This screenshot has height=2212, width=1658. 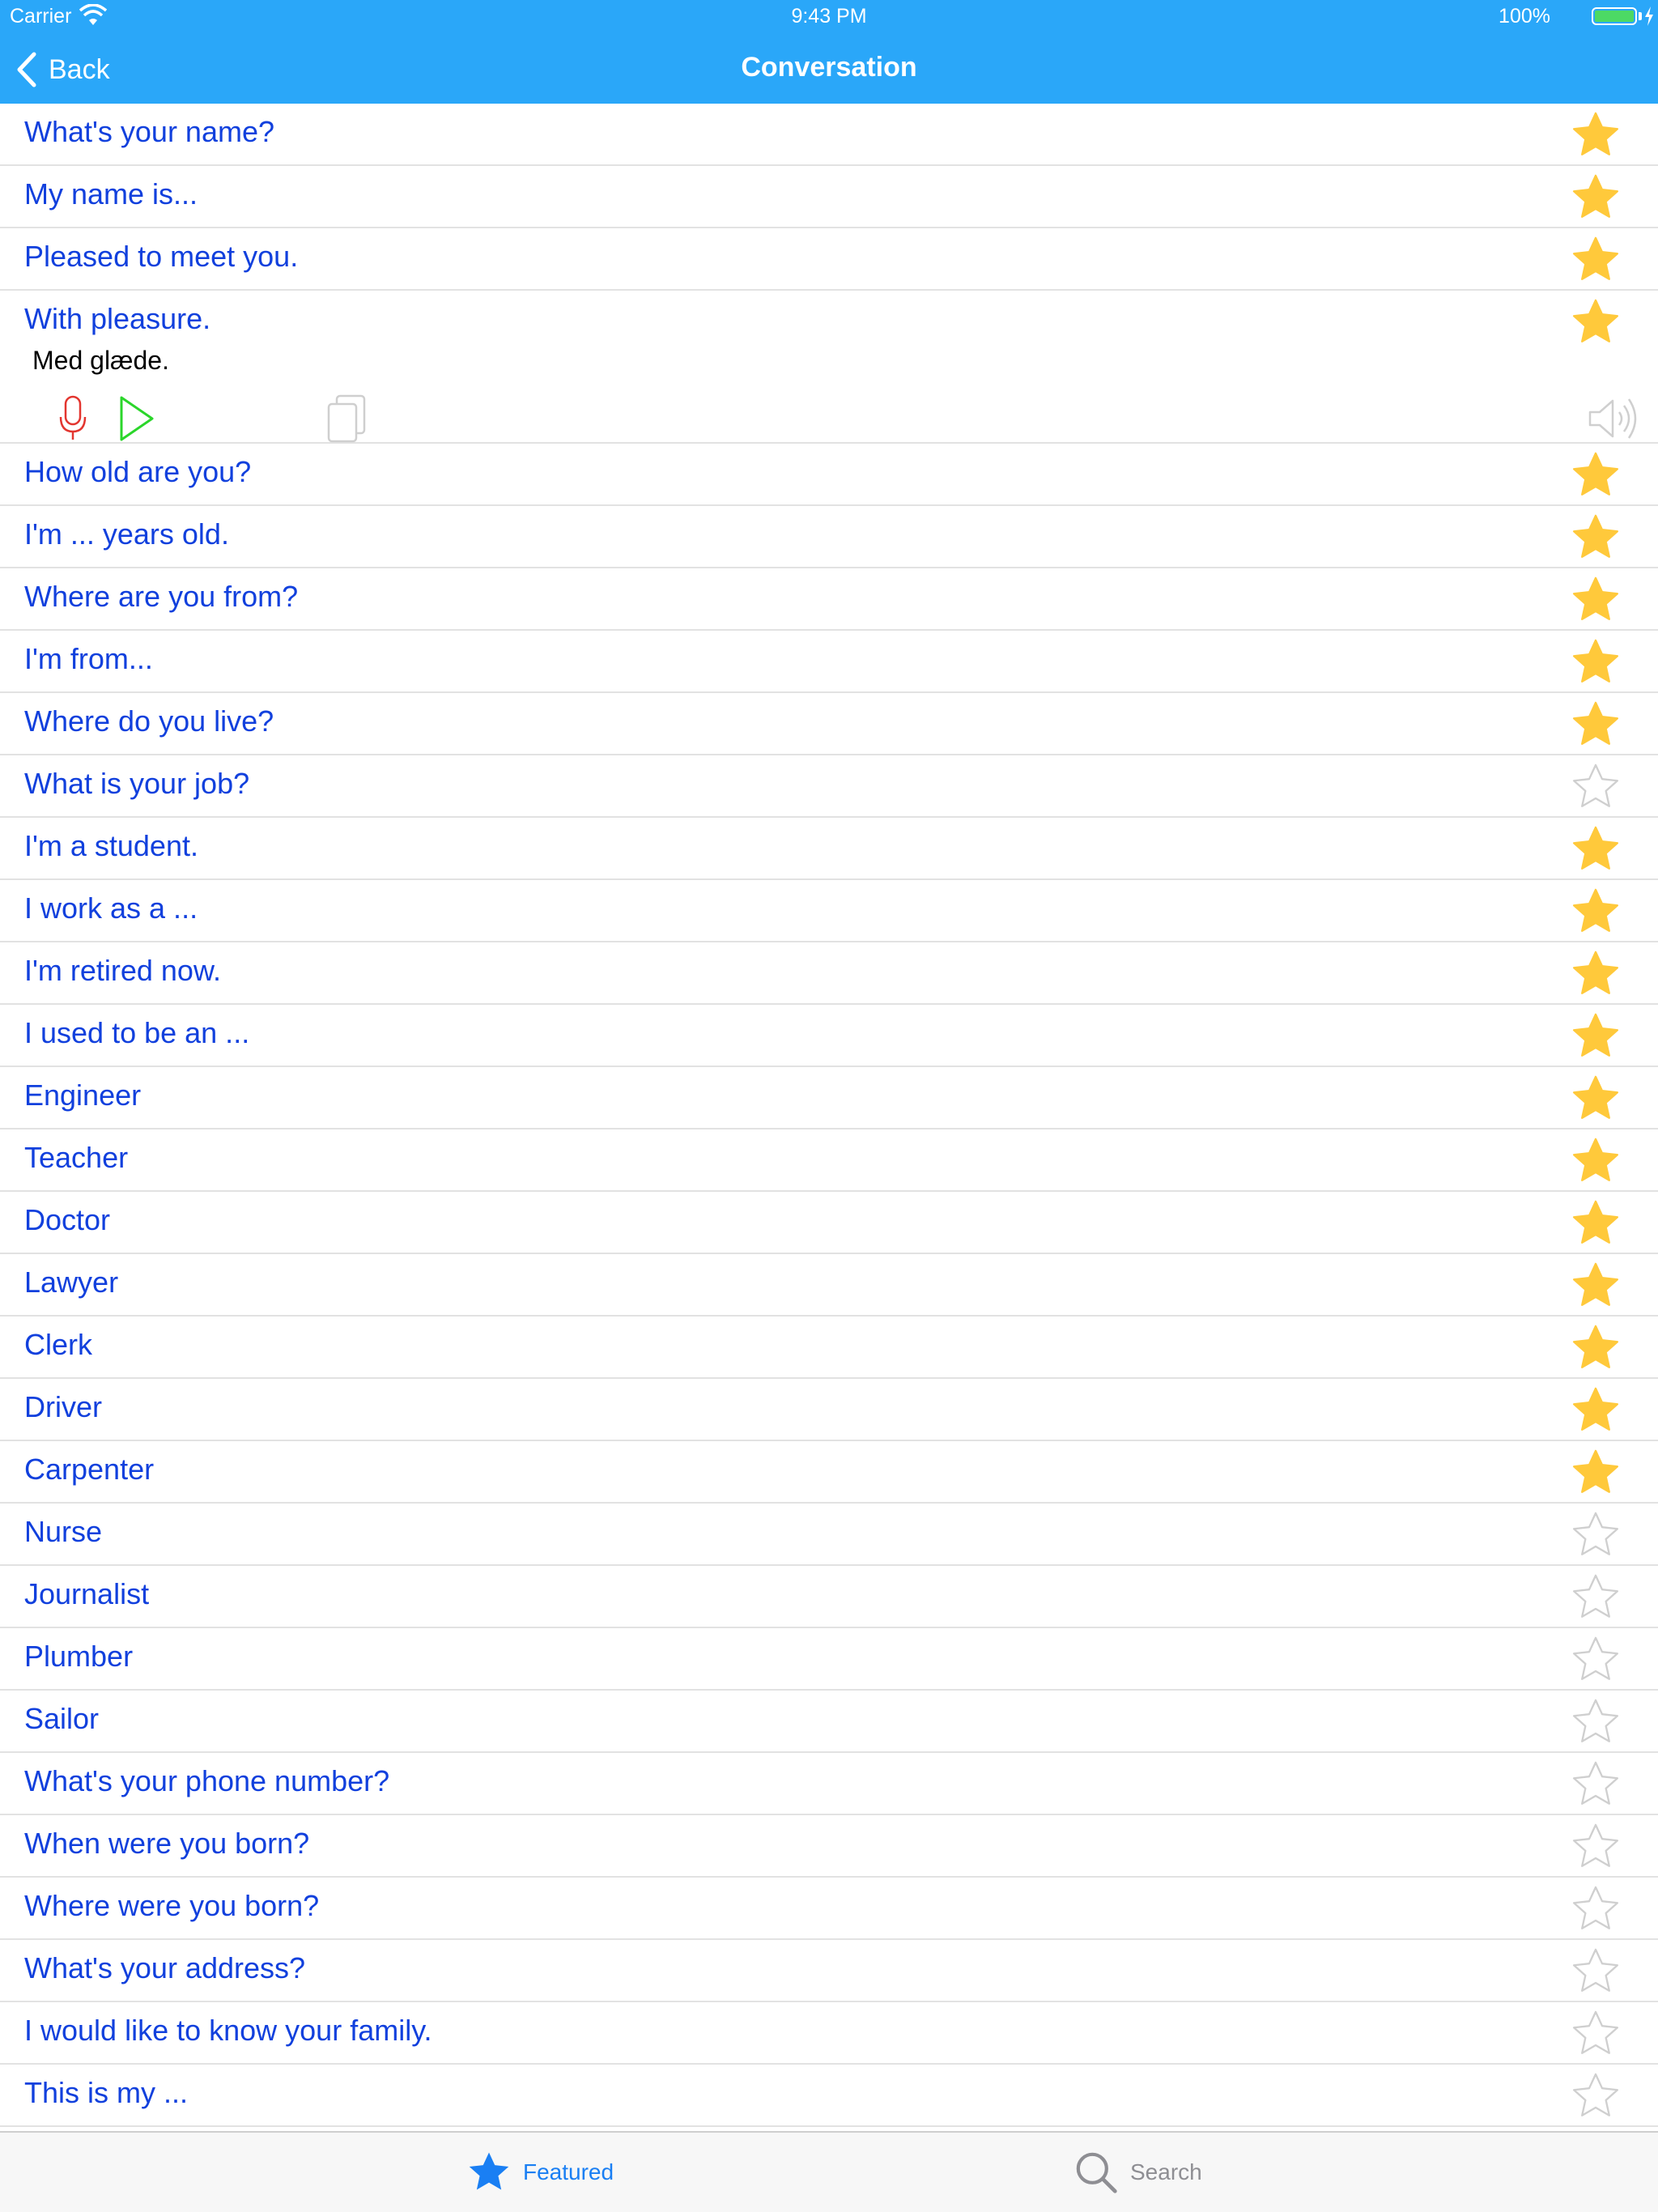 What do you see at coordinates (1640, 16) in the screenshot?
I see `battery-cap` at bounding box center [1640, 16].